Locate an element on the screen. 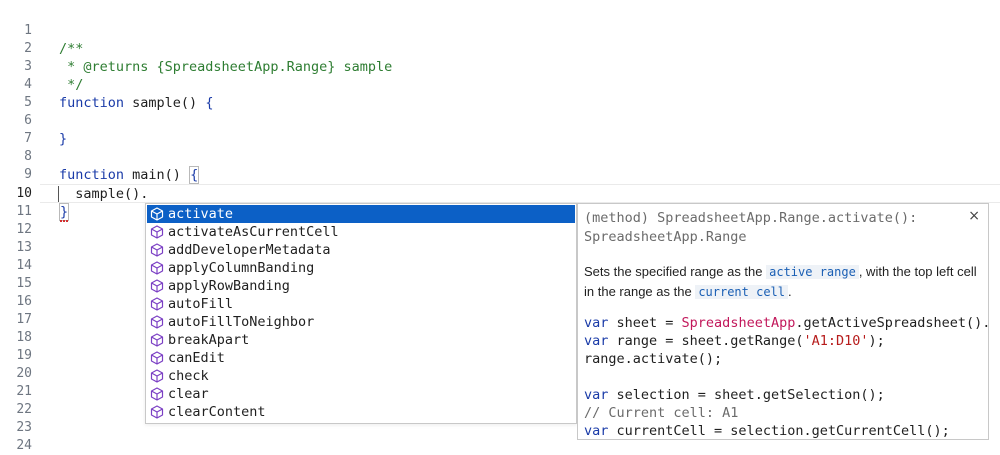 This screenshot has height=455, width=1000. code-line-4: */ is located at coordinates (71, 85).